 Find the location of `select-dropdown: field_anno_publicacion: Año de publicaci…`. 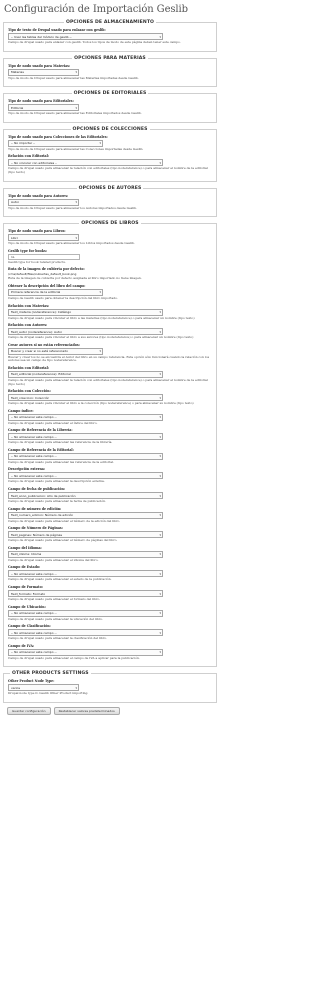

select-dropdown: field_anno_publicacion: Año de publicaci… is located at coordinates (85, 496).